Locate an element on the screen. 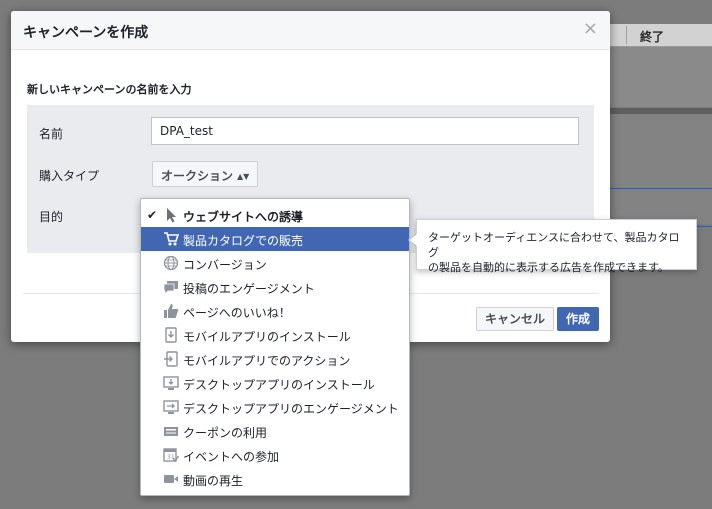 This screenshot has width=712, height=509. option-label: デスクトップアプリのエンゲージメント is located at coordinates (291, 409).